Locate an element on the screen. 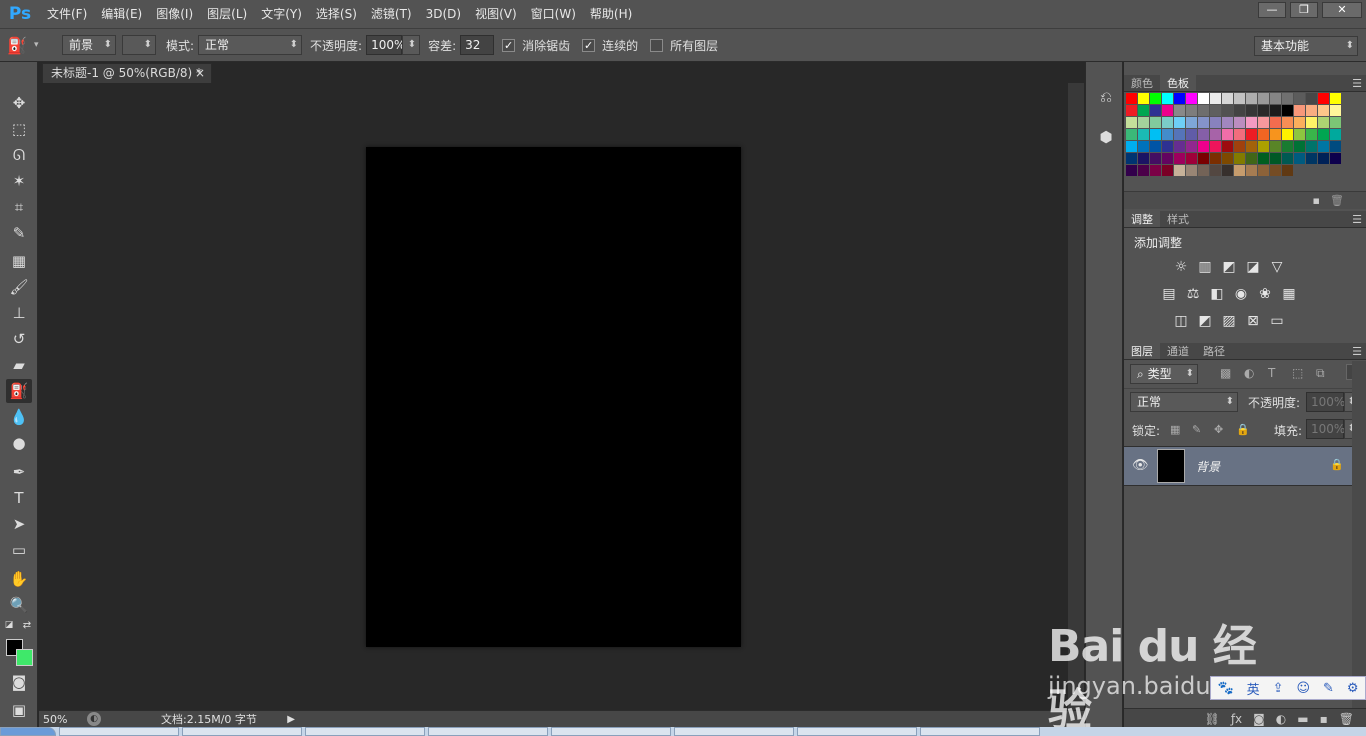  status-menu-arrow-icon: ▶ is located at coordinates (291, 719).